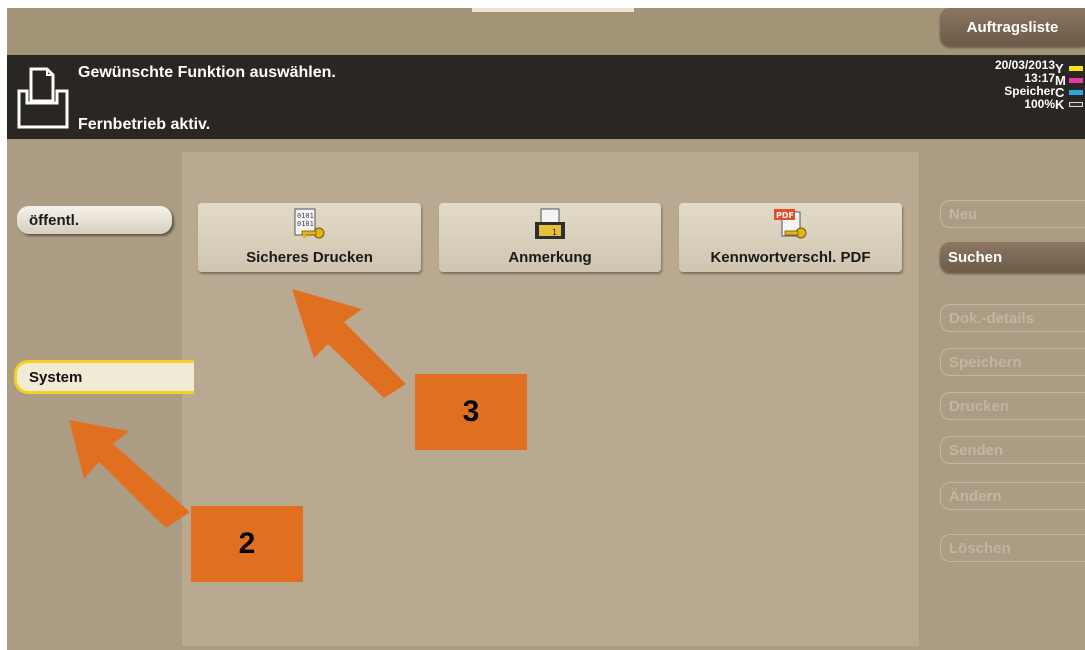  I want to click on arrow-to-system-tab, so click(129, 474).